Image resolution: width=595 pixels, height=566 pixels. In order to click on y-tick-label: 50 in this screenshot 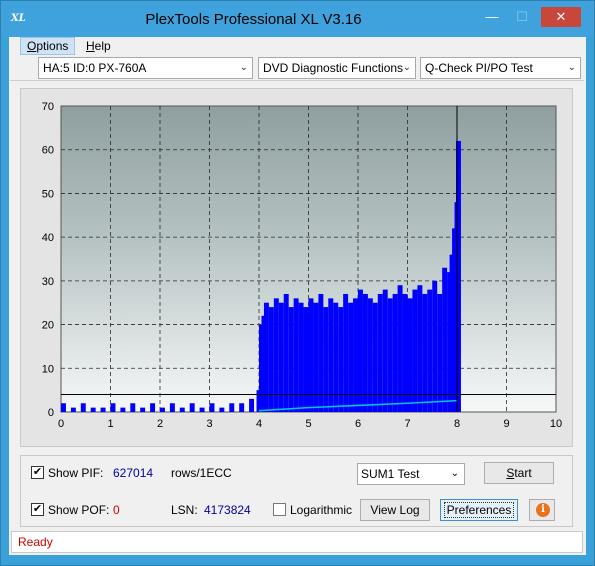, I will do `click(48, 194)`.